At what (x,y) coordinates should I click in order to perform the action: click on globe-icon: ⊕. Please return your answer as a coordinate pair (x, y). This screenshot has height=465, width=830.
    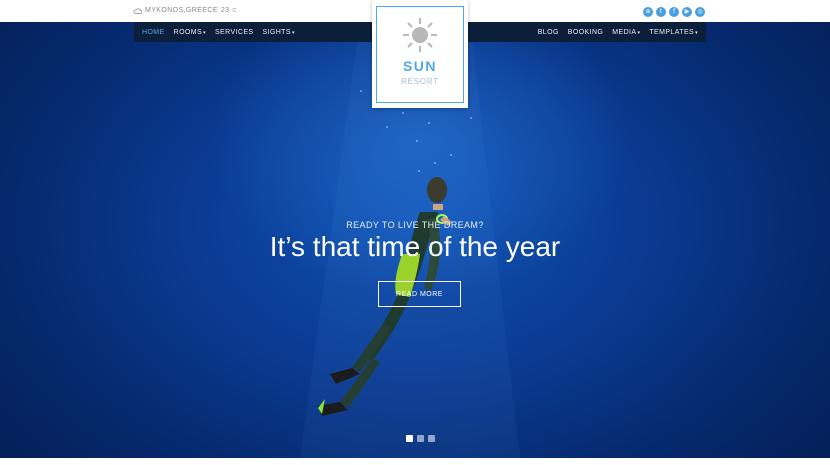
    Looking at the image, I should click on (648, 12).